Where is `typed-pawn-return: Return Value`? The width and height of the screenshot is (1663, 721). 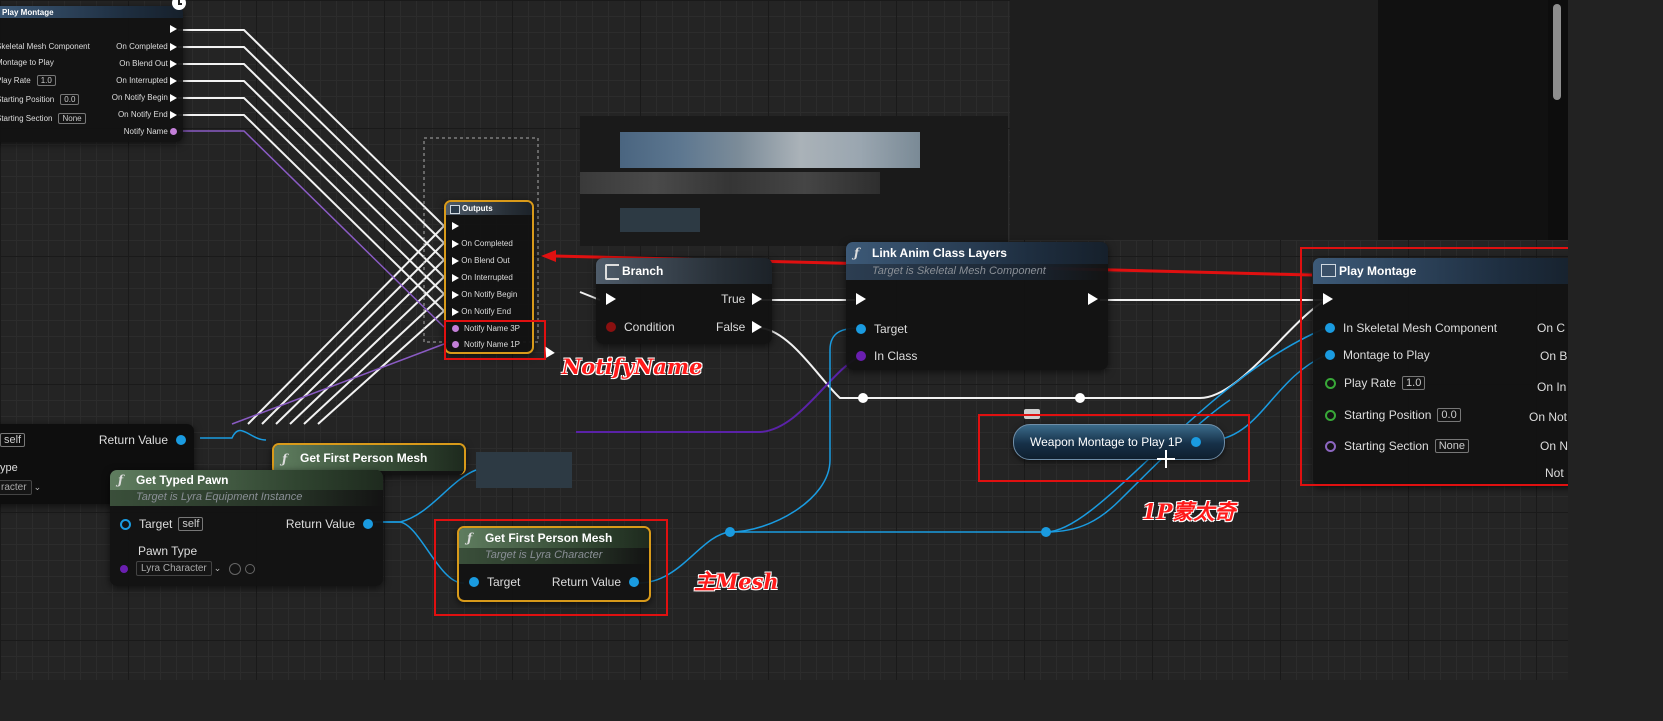 typed-pawn-return: Return Value is located at coordinates (329, 524).